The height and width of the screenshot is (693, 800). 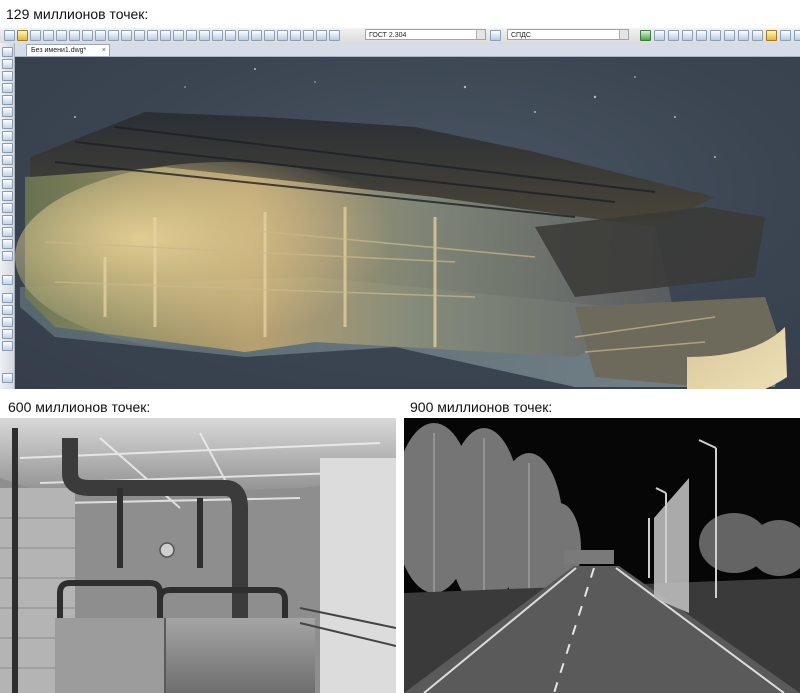 What do you see at coordinates (521, 35) in the screenshot?
I see `standard-value: СПДС` at bounding box center [521, 35].